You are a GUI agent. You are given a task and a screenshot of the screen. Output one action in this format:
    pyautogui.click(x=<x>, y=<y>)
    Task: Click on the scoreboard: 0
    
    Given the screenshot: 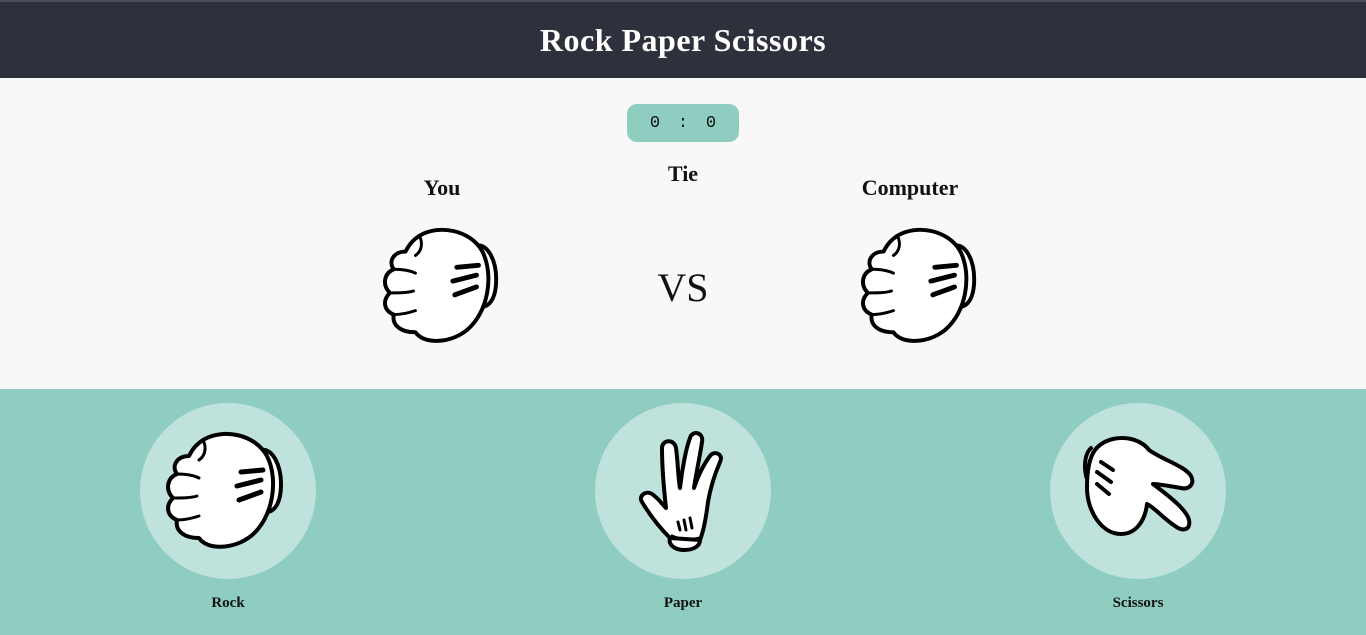 What is the action you would take?
    pyautogui.click(x=683, y=123)
    